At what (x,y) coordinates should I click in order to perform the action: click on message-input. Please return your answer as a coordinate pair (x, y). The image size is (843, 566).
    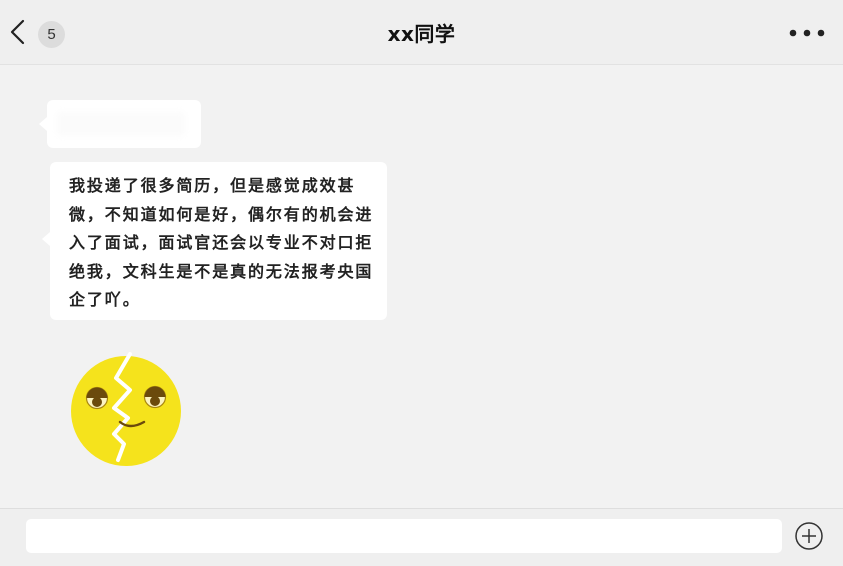
    Looking at the image, I should click on (404, 536).